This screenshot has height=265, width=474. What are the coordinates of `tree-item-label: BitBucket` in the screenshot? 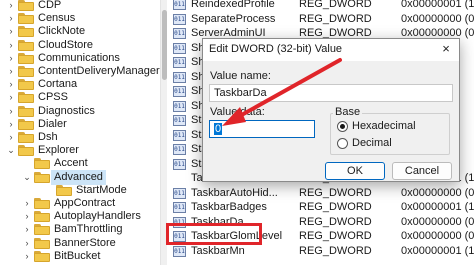 It's located at (77, 255).